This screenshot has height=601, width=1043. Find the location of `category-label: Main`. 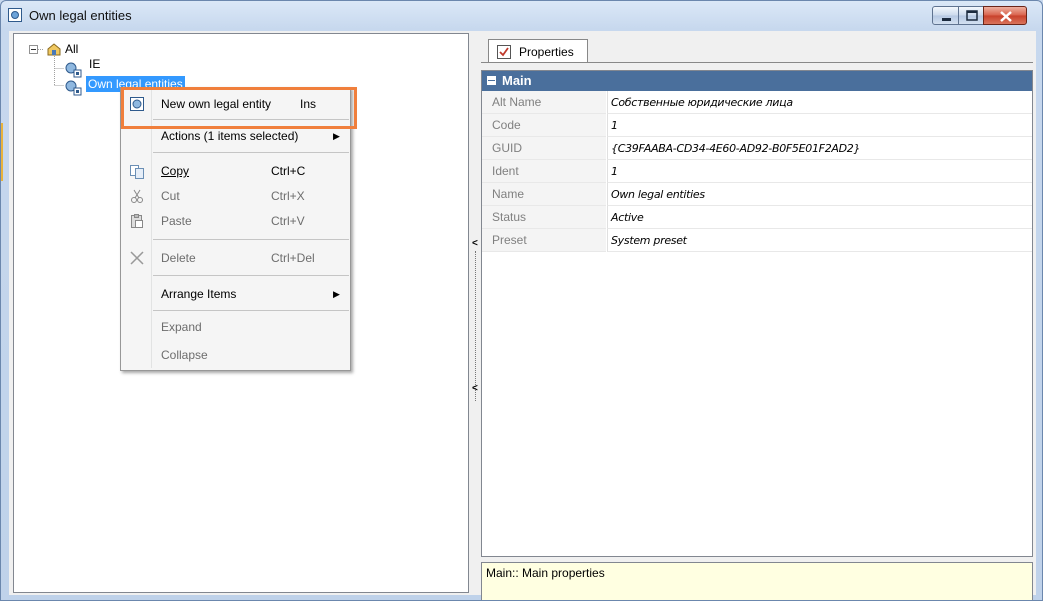

category-label: Main is located at coordinates (517, 80).